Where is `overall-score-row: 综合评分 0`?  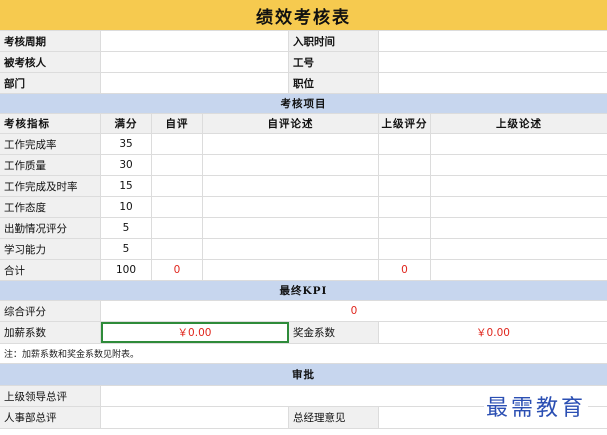
overall-score-row: 综合评分 0 is located at coordinates (303, 311).